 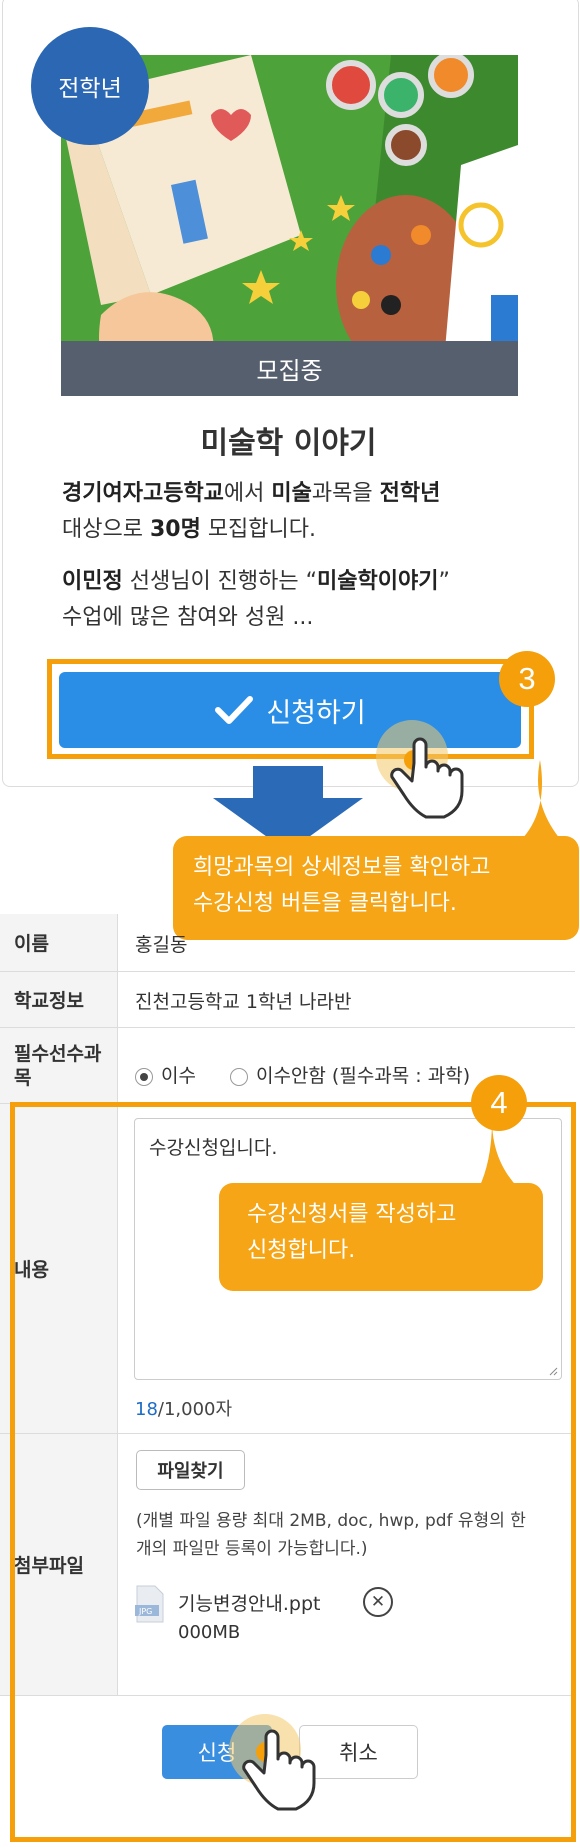 What do you see at coordinates (342, 867) in the screenshot?
I see `callout-text: 희망과목의 상세정보를 확인하고` at bounding box center [342, 867].